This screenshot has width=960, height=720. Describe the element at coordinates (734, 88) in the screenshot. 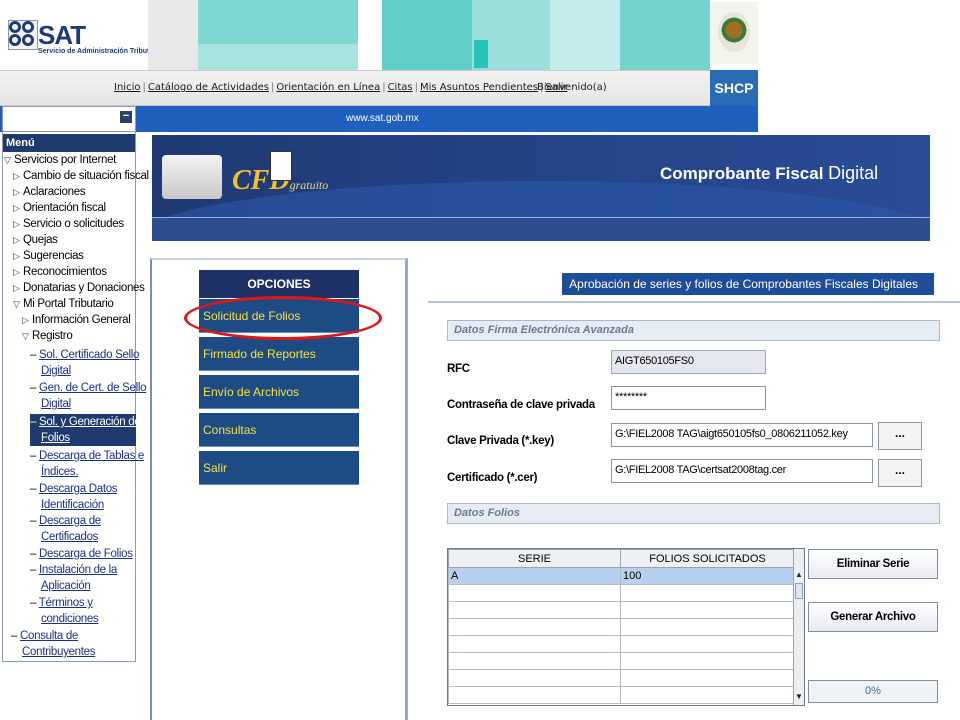

I see `shcp-logo: SHCP` at that location.